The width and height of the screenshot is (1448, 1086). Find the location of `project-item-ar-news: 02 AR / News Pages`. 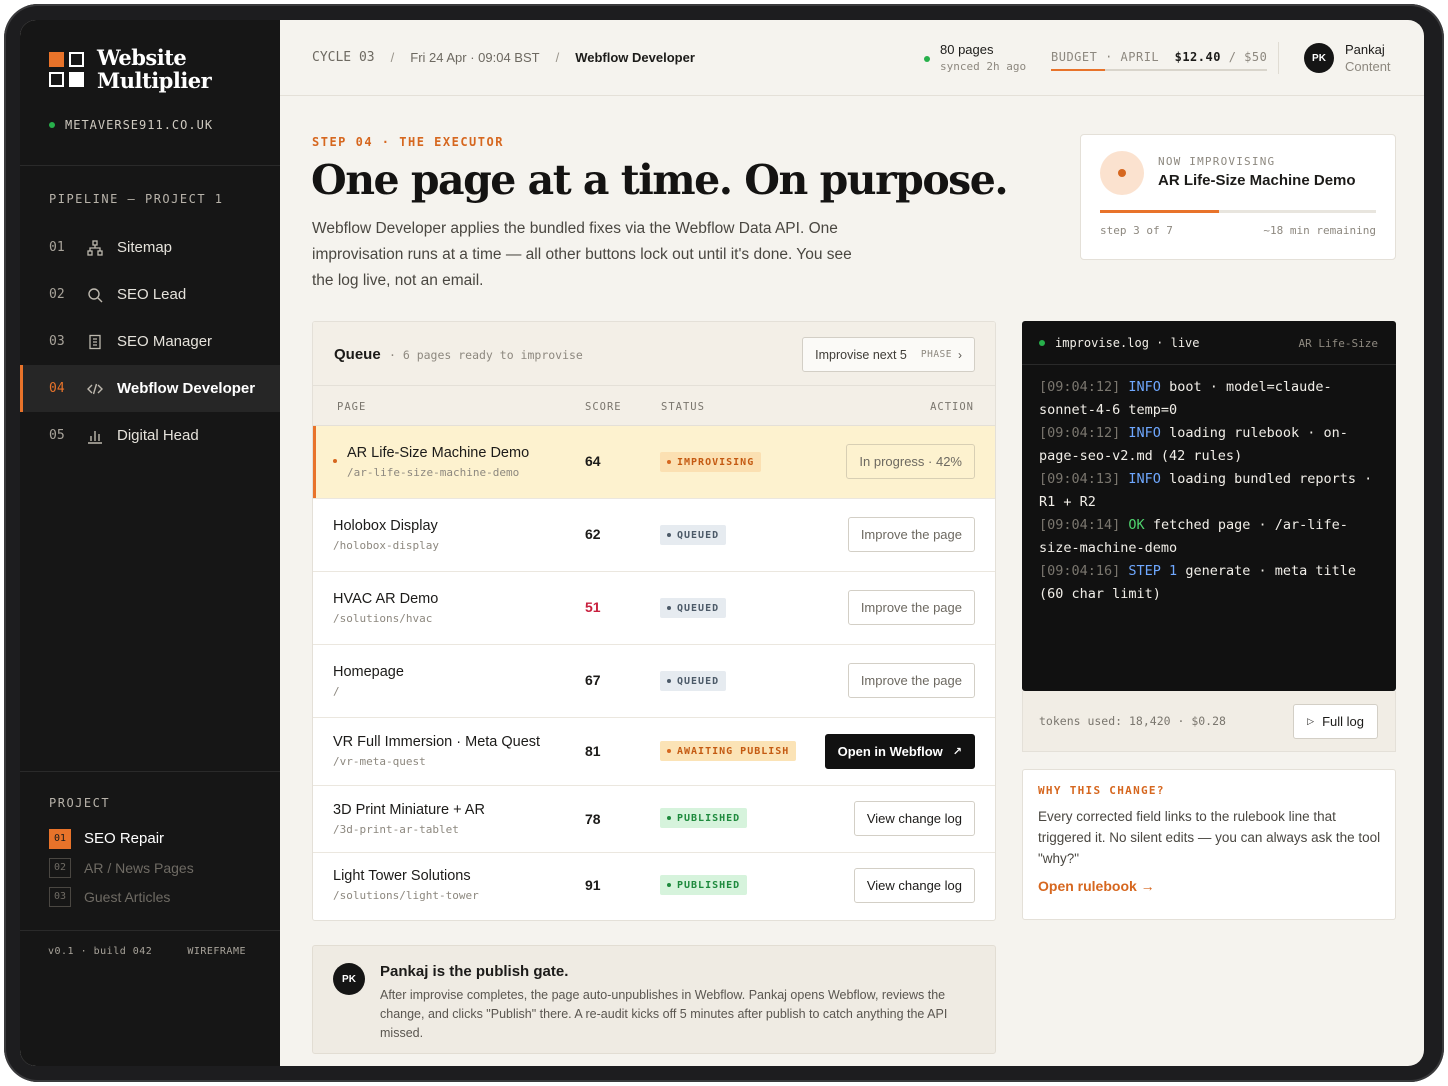

project-item-ar-news: 02 AR / News Pages is located at coordinates (121, 867).